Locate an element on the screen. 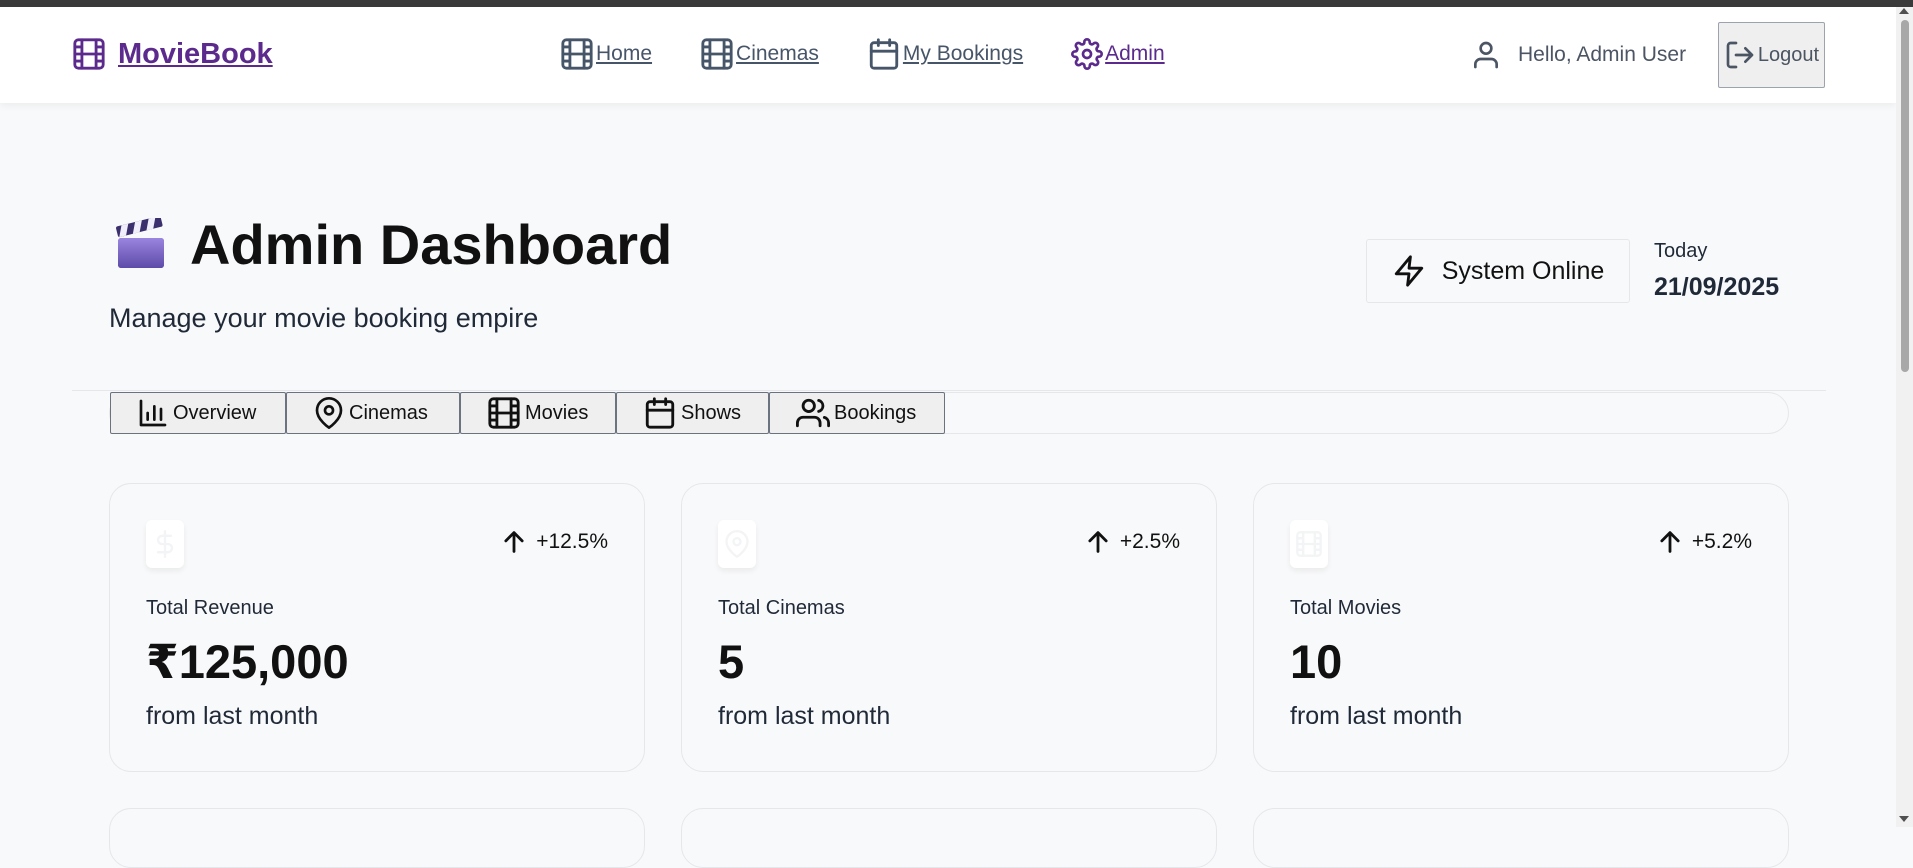 This screenshot has width=1913, height=868. clapperboard-icon is located at coordinates (141, 244).